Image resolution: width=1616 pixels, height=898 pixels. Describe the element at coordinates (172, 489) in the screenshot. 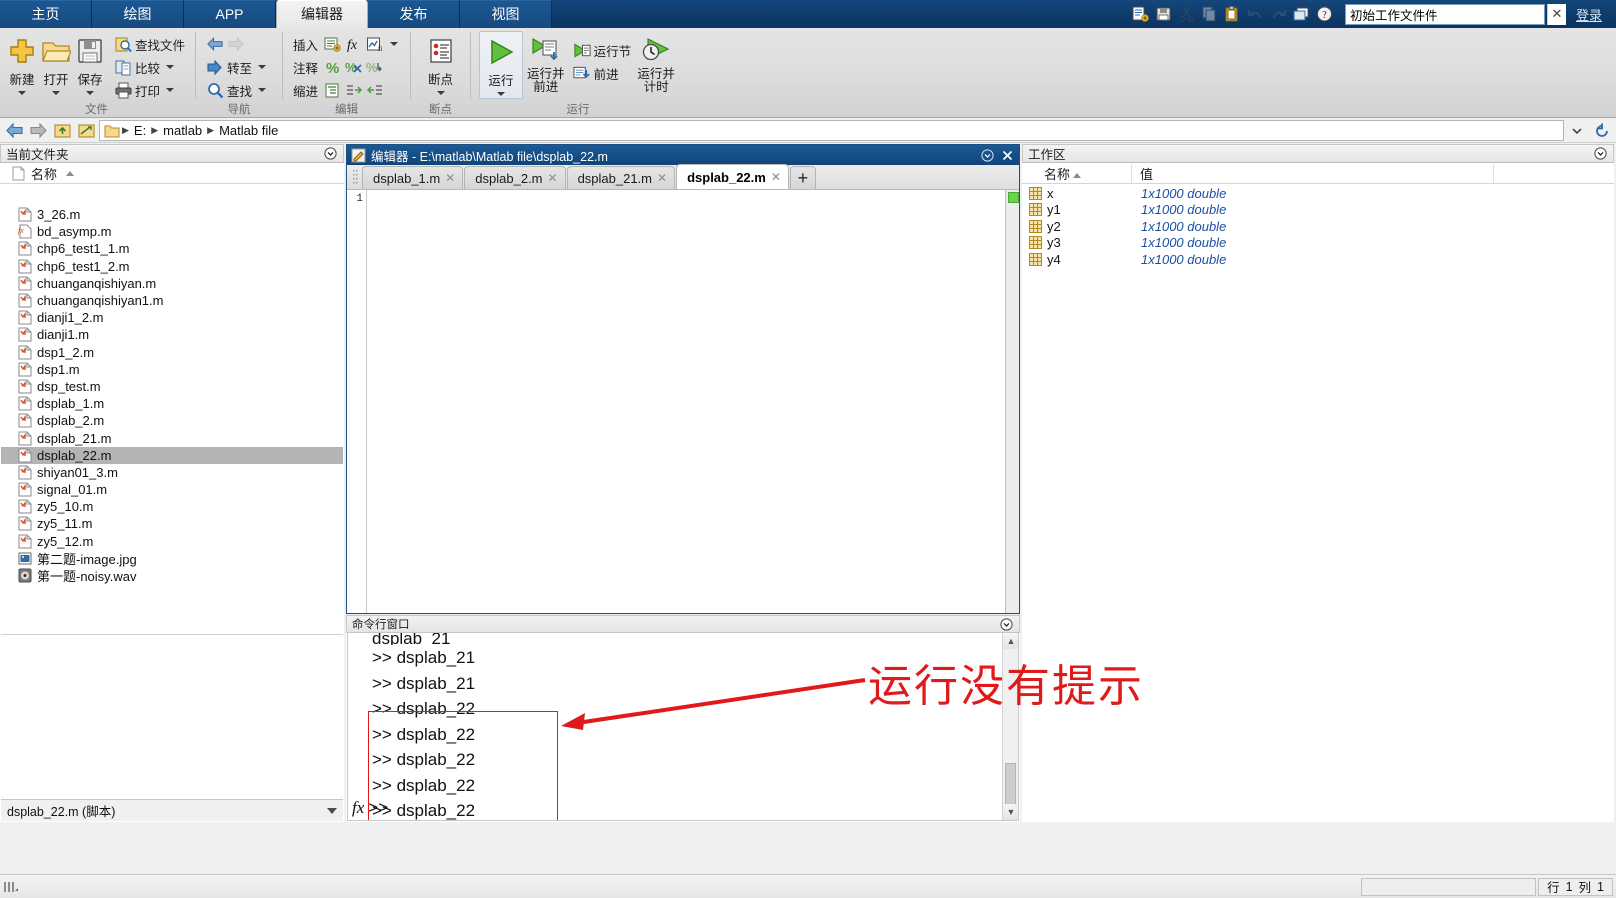

I see `list-item: signal_01.m` at that location.